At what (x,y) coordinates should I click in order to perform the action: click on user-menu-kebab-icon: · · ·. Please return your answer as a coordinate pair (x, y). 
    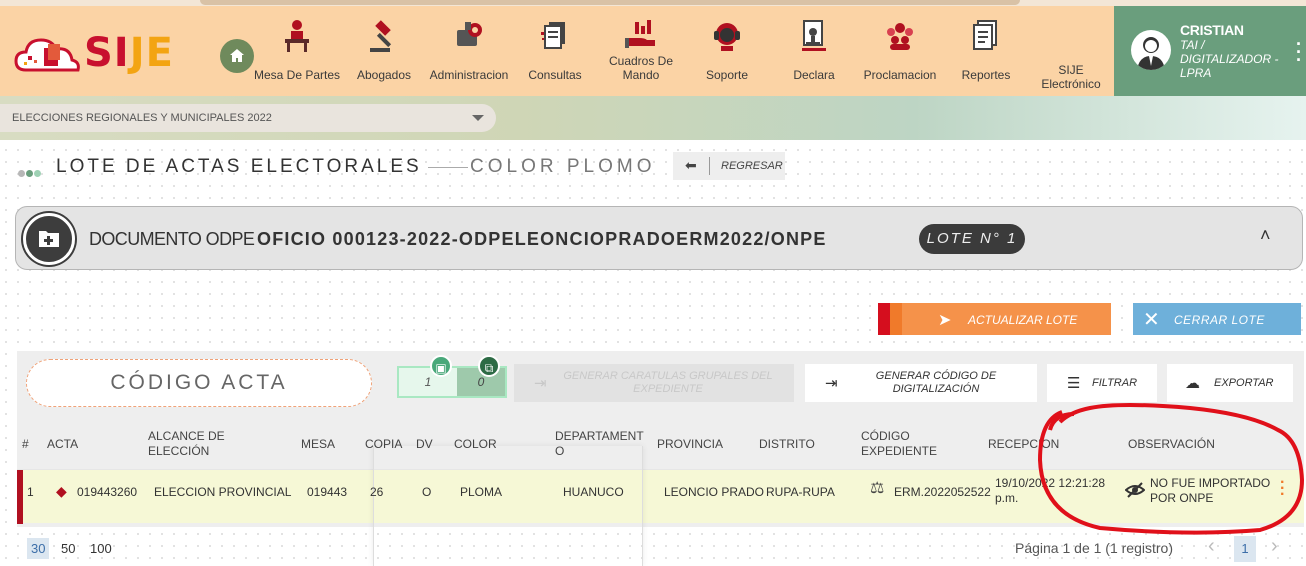
    Looking at the image, I should click on (1299, 52).